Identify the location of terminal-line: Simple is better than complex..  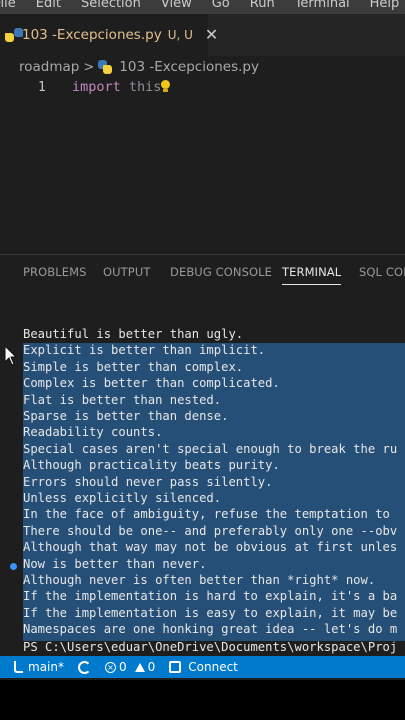
(133, 366).